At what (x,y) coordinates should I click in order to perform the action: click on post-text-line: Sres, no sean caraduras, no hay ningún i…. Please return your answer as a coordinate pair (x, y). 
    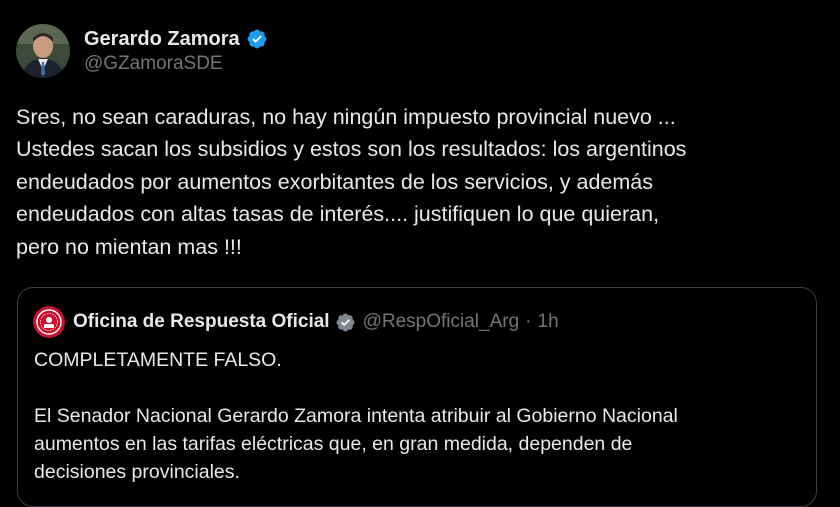
    Looking at the image, I should click on (346, 117).